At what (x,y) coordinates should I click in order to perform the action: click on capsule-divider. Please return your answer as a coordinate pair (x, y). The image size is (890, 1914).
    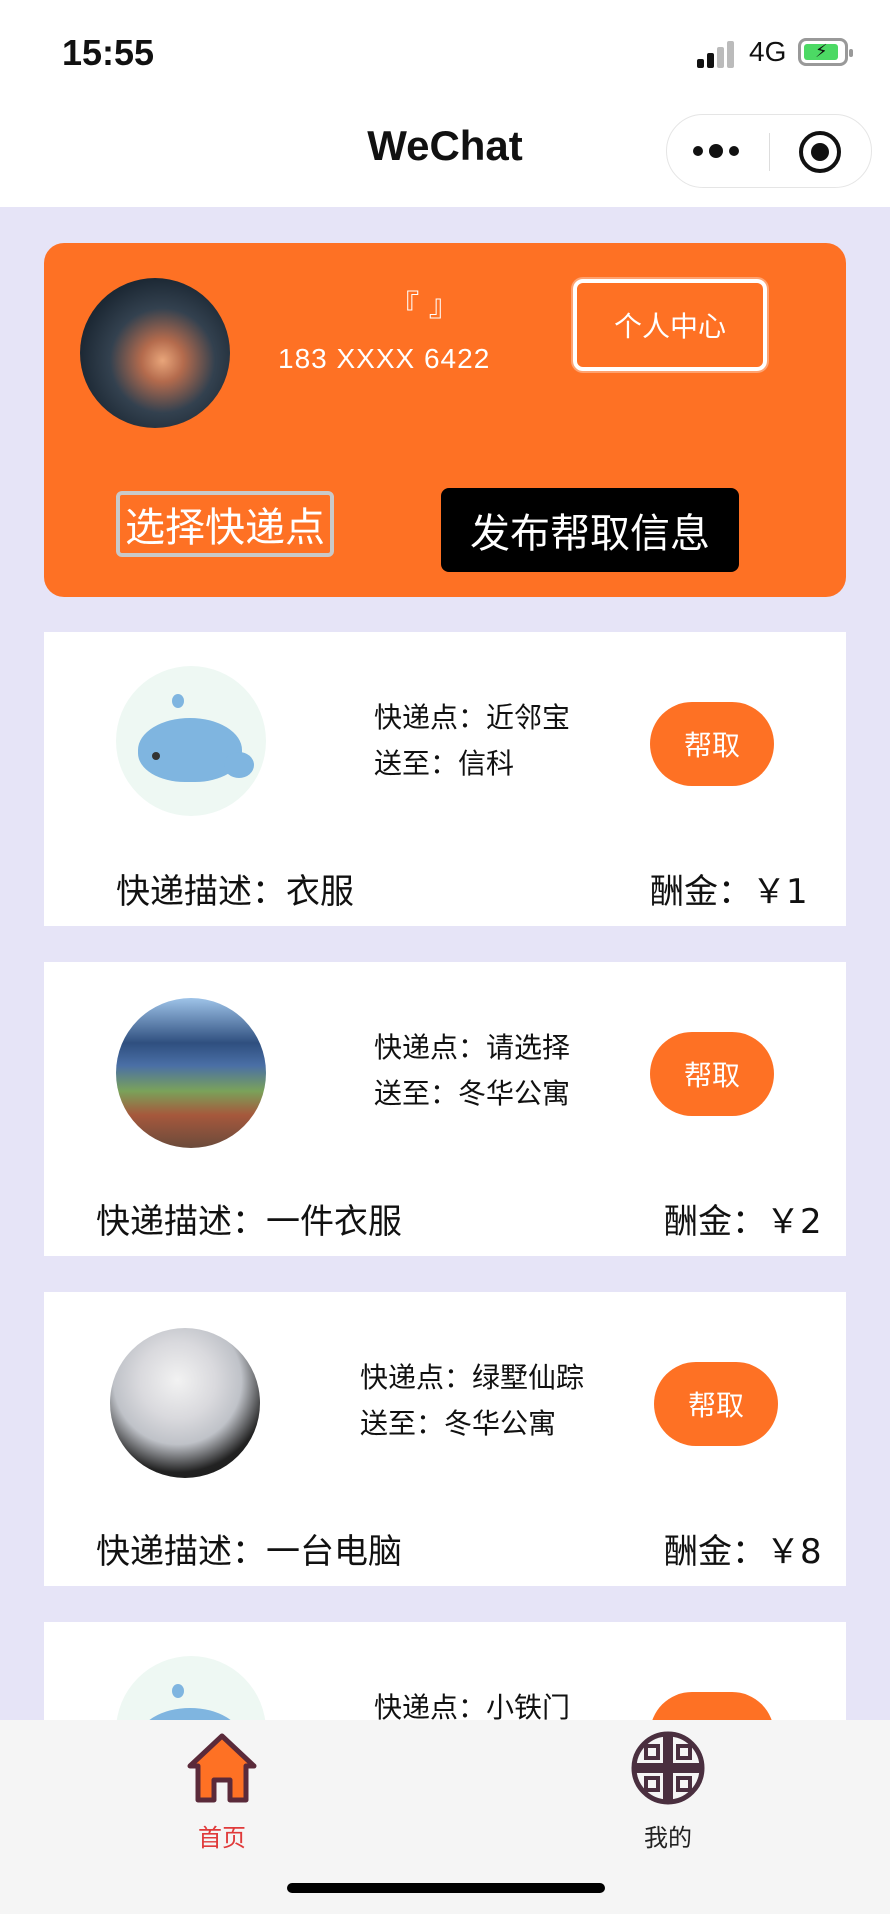
    Looking at the image, I should click on (769, 152).